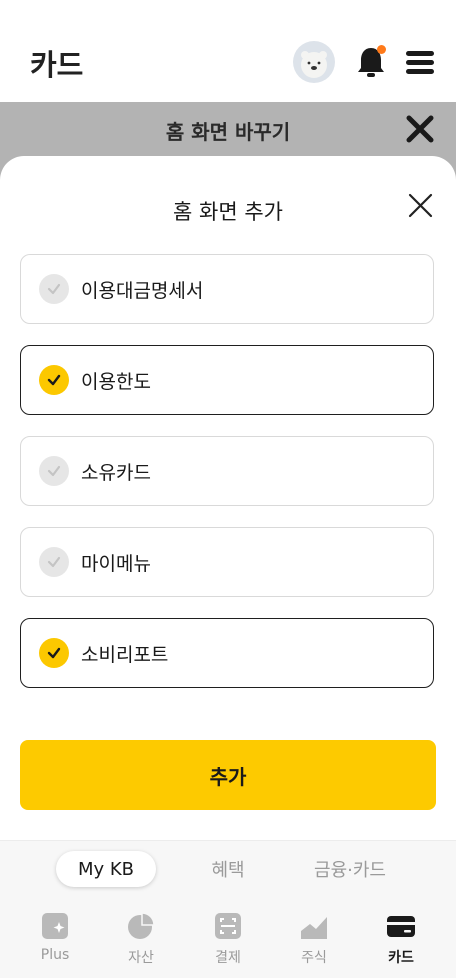  Describe the element at coordinates (381, 49) in the screenshot. I see `notification-dot` at that location.